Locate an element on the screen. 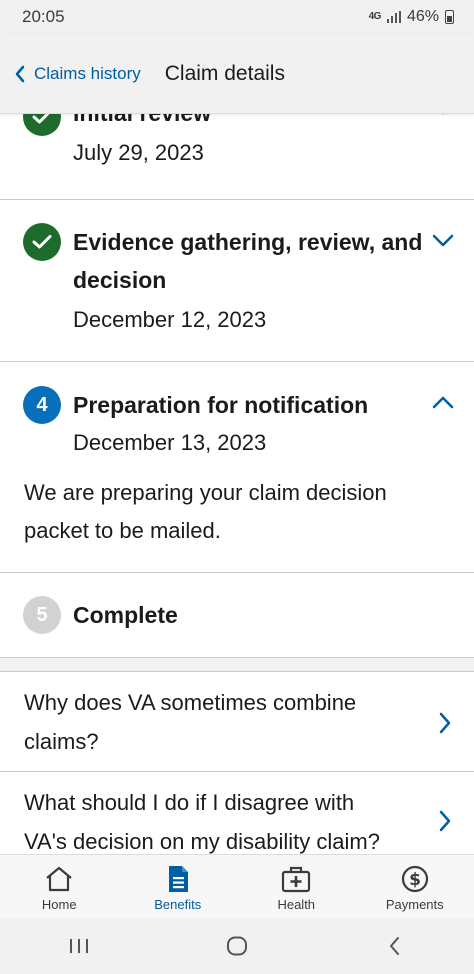 The image size is (474, 974). home-circle-icon is located at coordinates (237, 946).